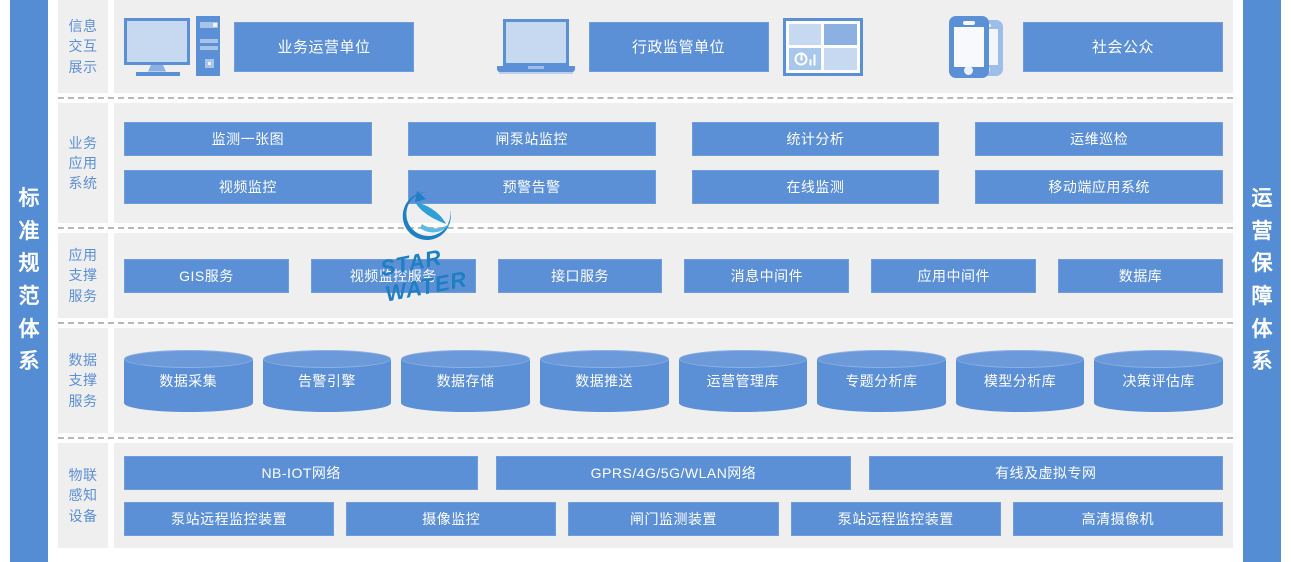 The width and height of the screenshot is (1291, 562). Describe the element at coordinates (1123, 46) in the screenshot. I see `box-general-public: 社会公众` at that location.